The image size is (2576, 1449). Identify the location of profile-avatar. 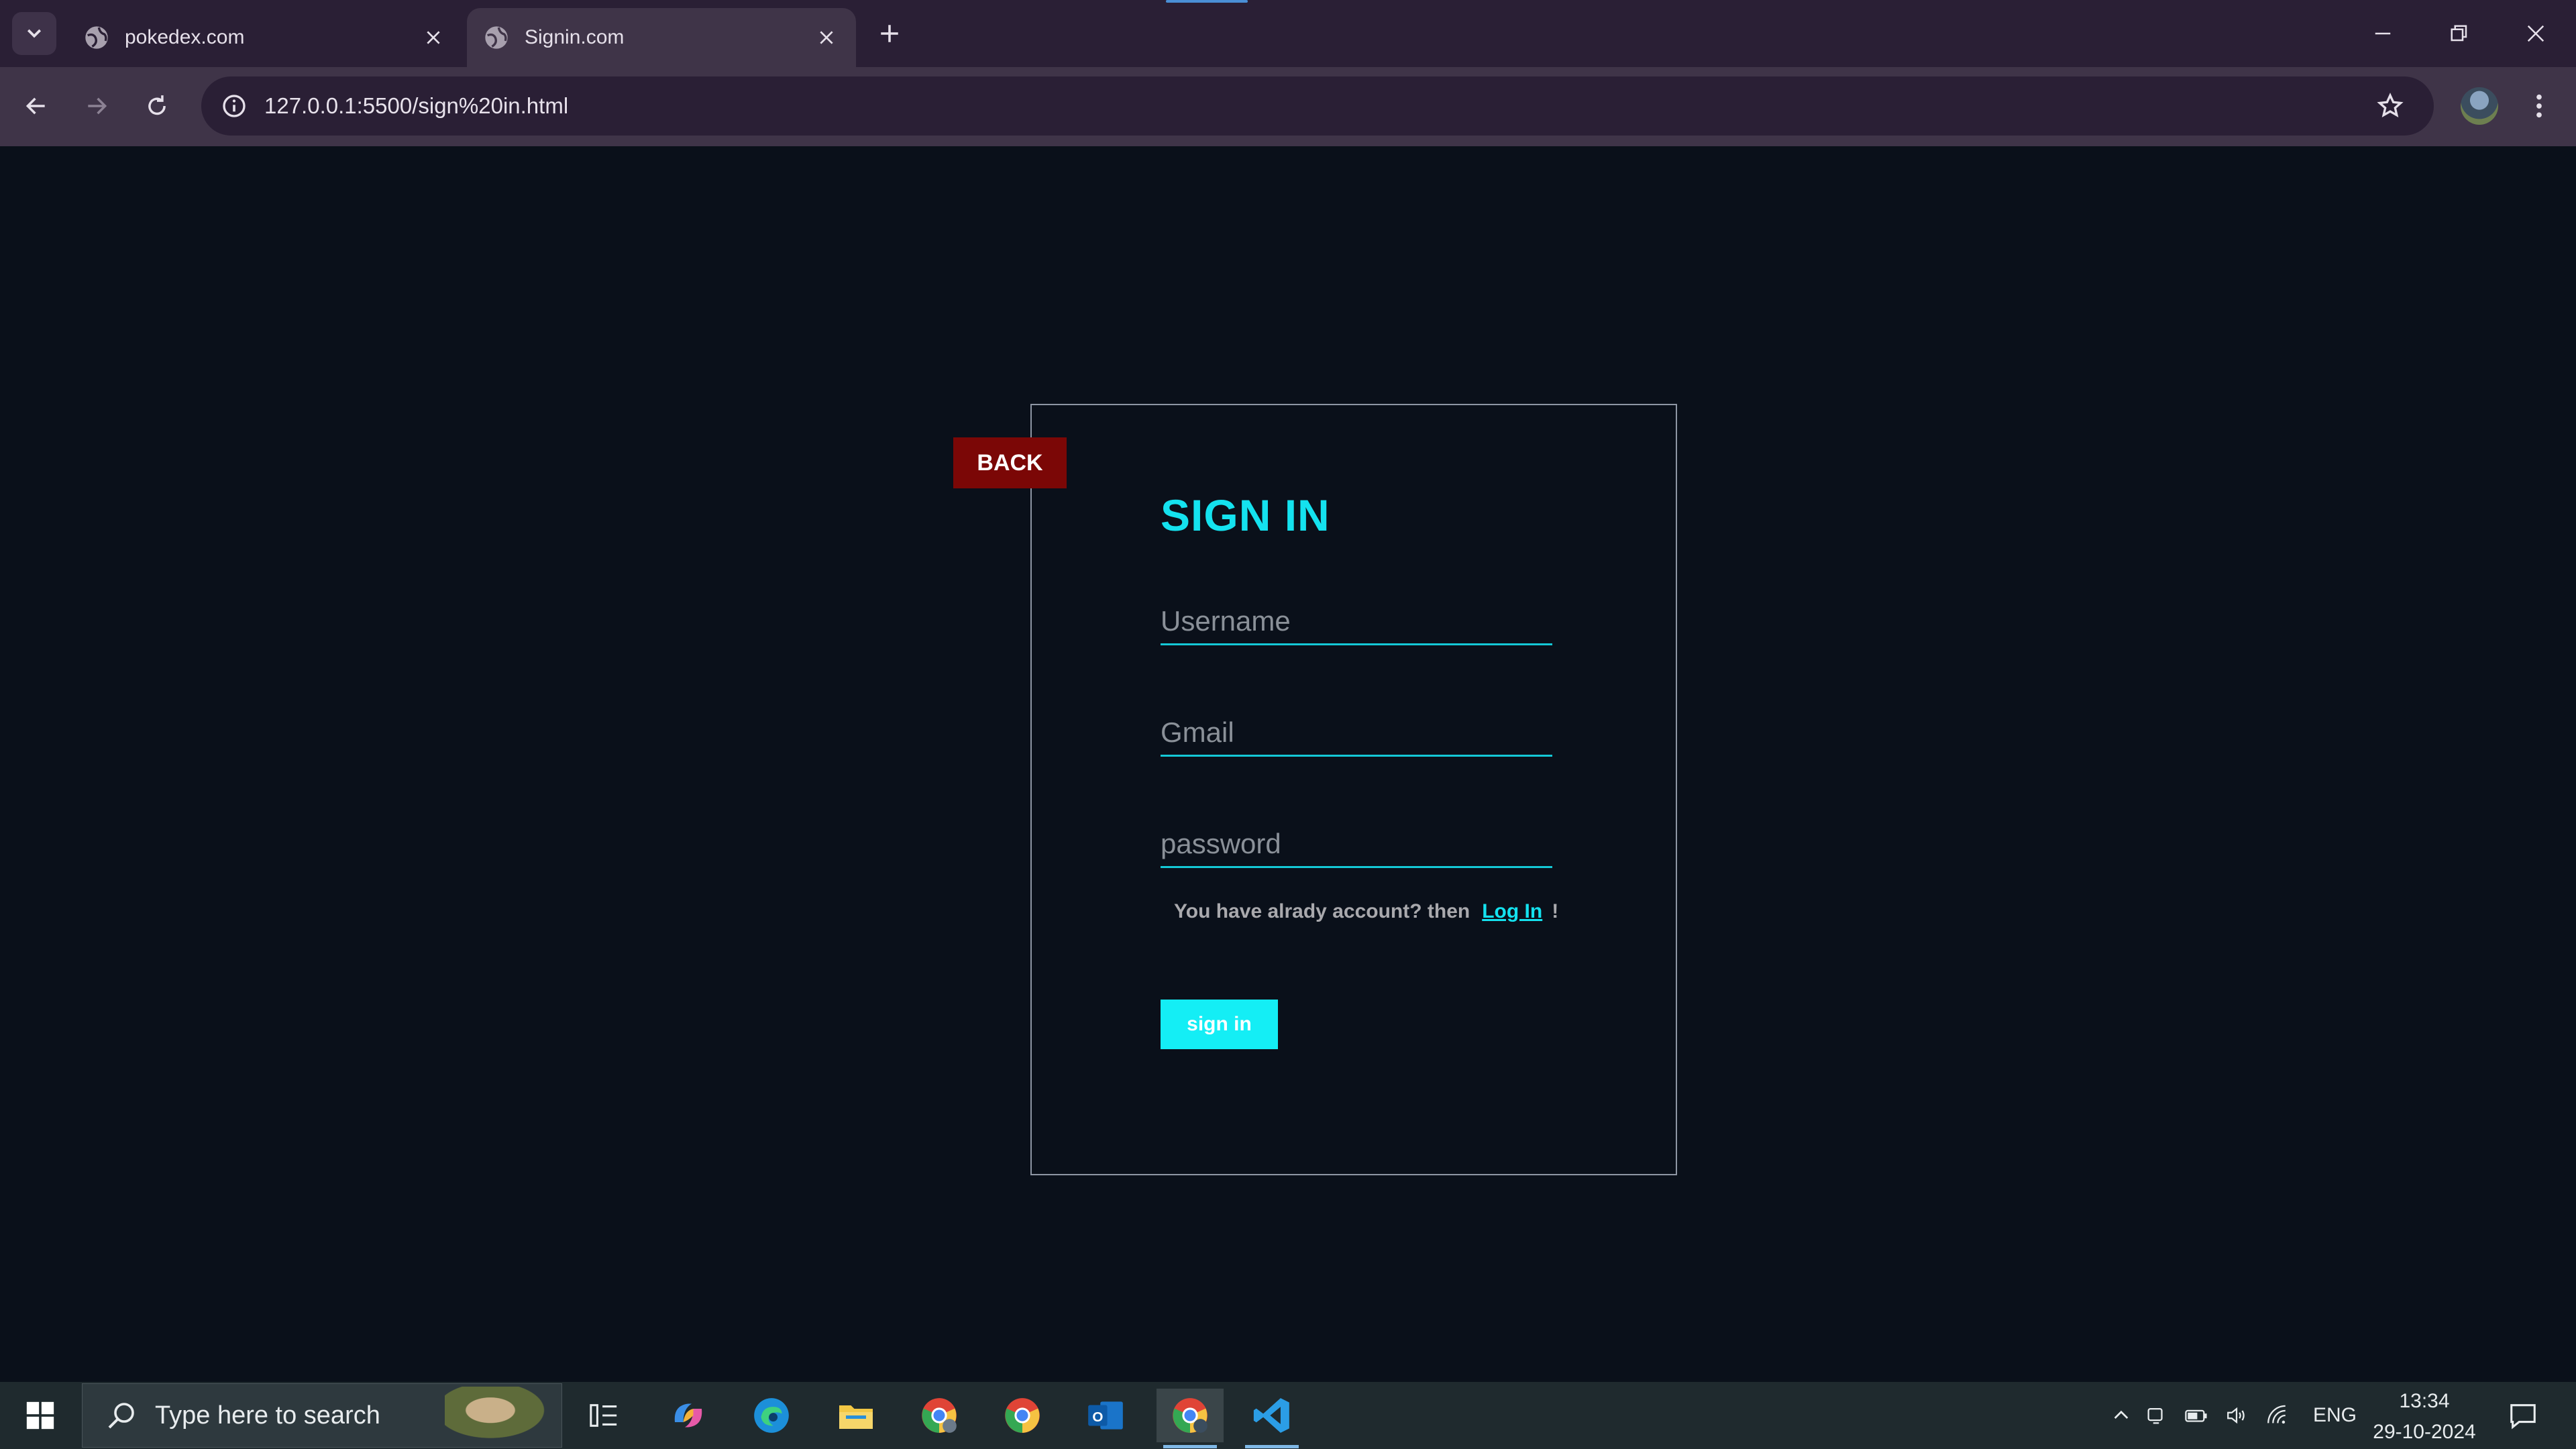
(2479, 106).